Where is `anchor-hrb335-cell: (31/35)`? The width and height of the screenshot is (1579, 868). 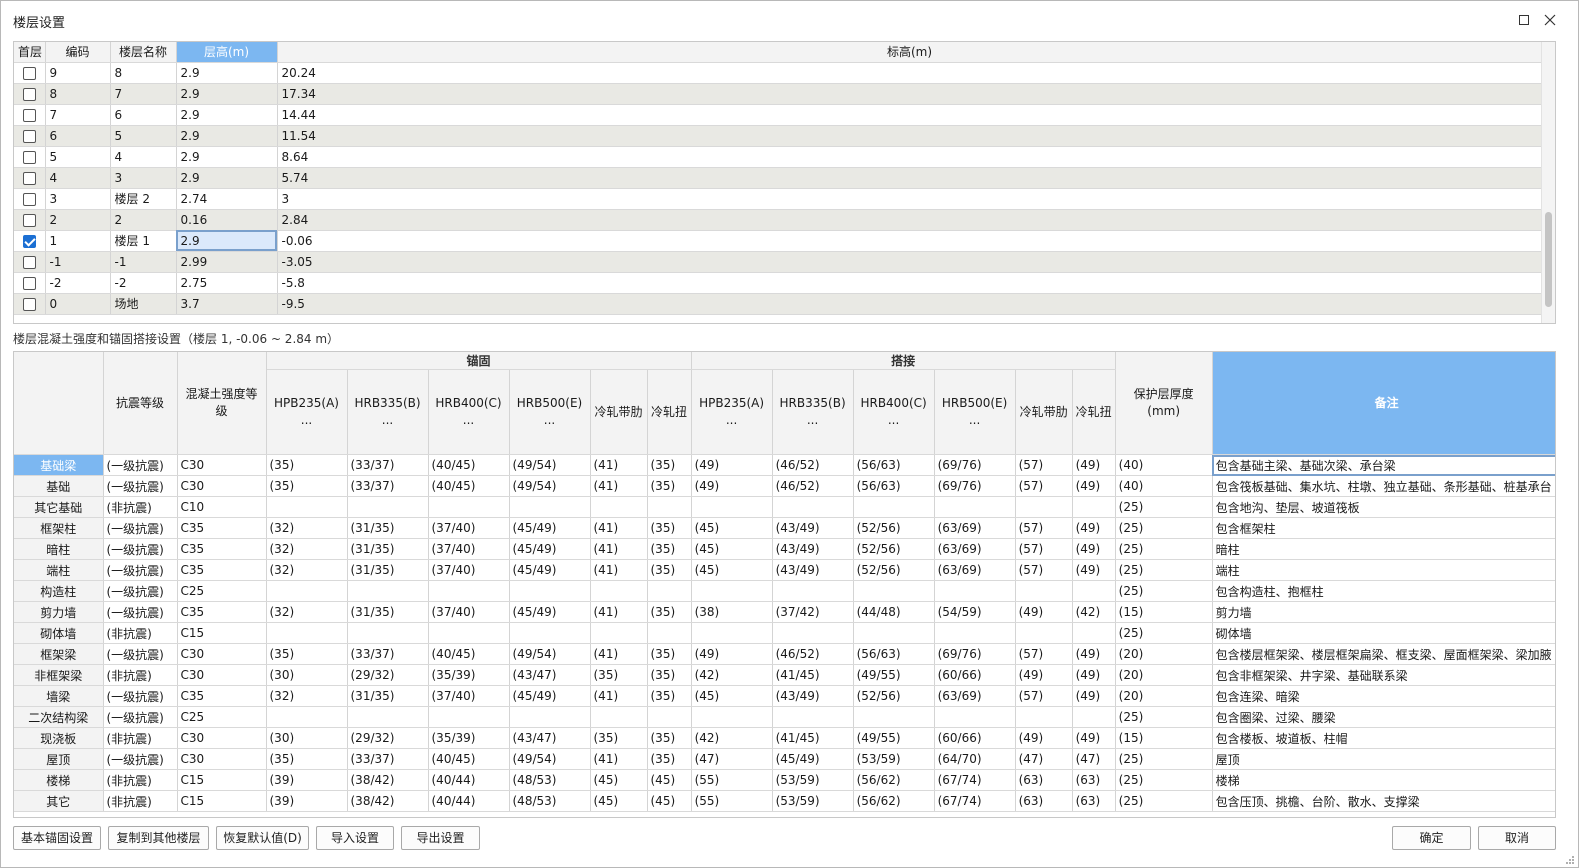 anchor-hrb335-cell: (31/35) is located at coordinates (388, 696).